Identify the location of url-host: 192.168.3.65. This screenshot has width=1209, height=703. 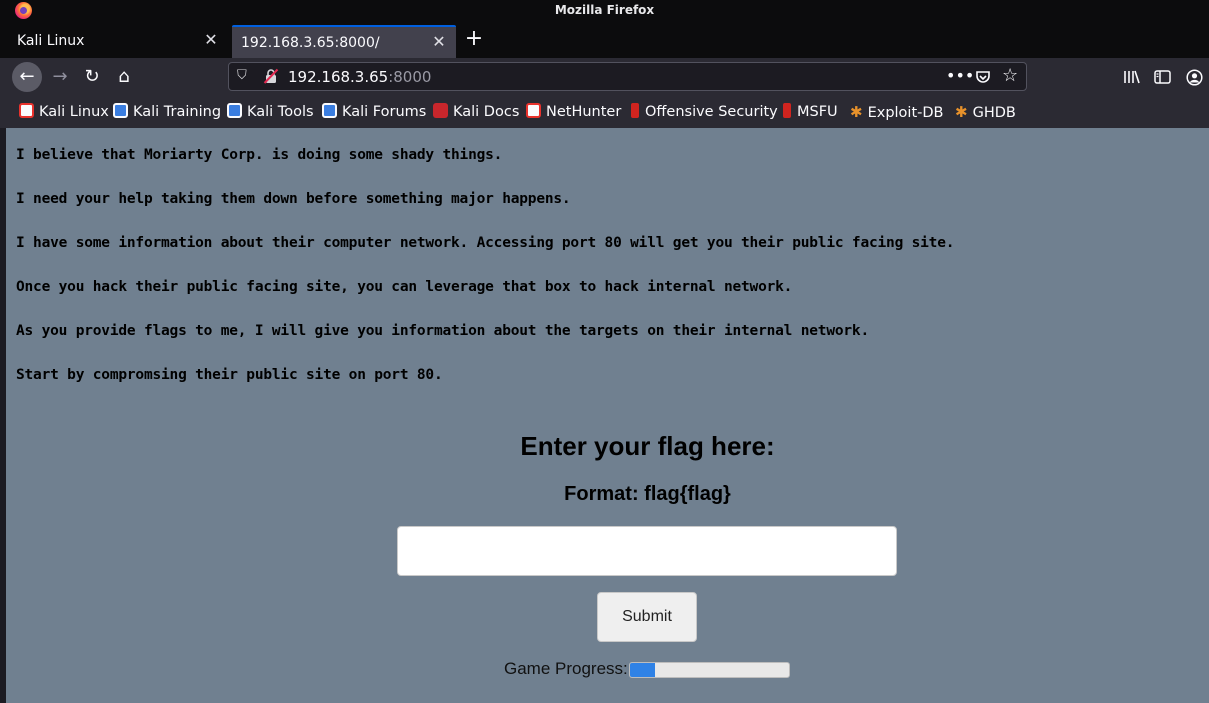
(338, 77).